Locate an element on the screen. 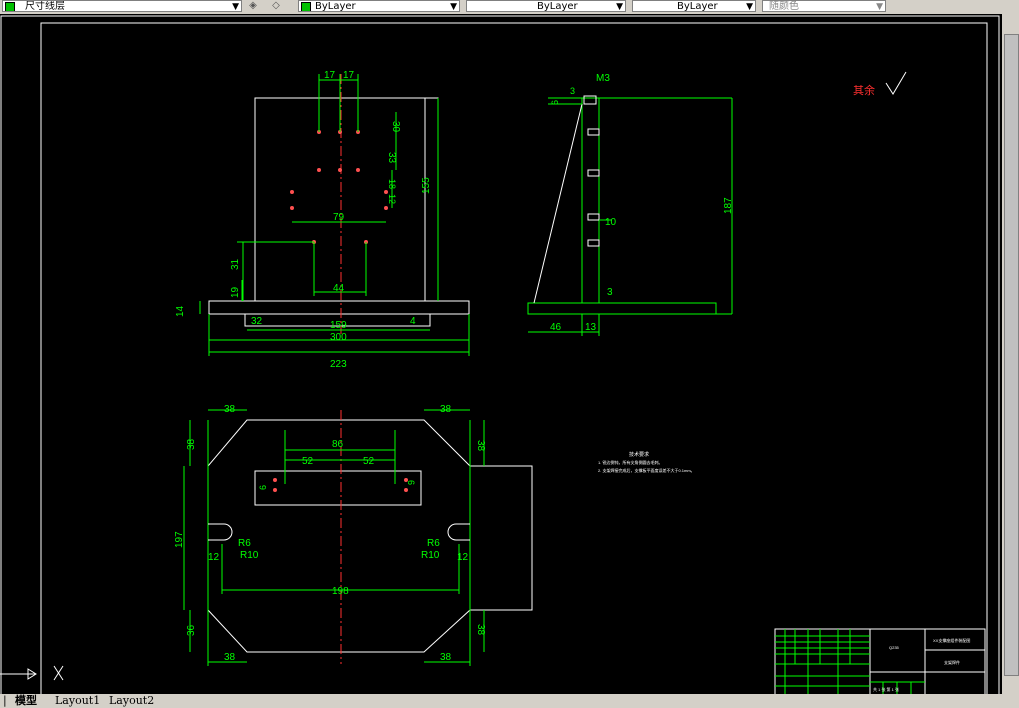 Image resolution: width=1019 pixels, height=708 pixels. dim-text: 36 is located at coordinates (191, 630).